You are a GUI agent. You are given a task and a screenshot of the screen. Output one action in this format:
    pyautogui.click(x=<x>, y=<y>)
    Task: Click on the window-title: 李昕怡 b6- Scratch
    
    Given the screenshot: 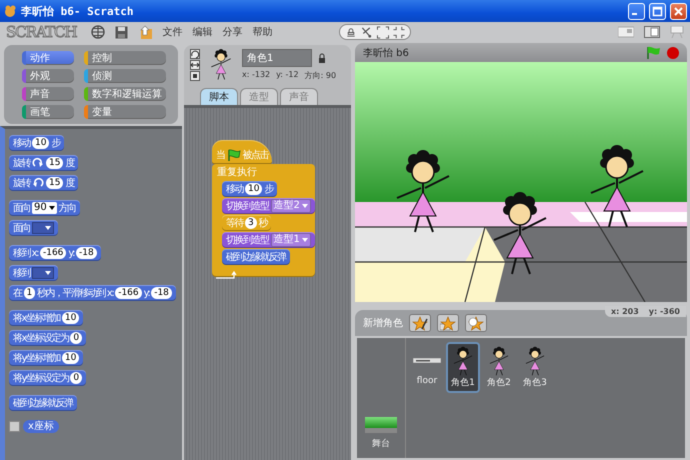 What is the action you would take?
    pyautogui.click(x=77, y=11)
    